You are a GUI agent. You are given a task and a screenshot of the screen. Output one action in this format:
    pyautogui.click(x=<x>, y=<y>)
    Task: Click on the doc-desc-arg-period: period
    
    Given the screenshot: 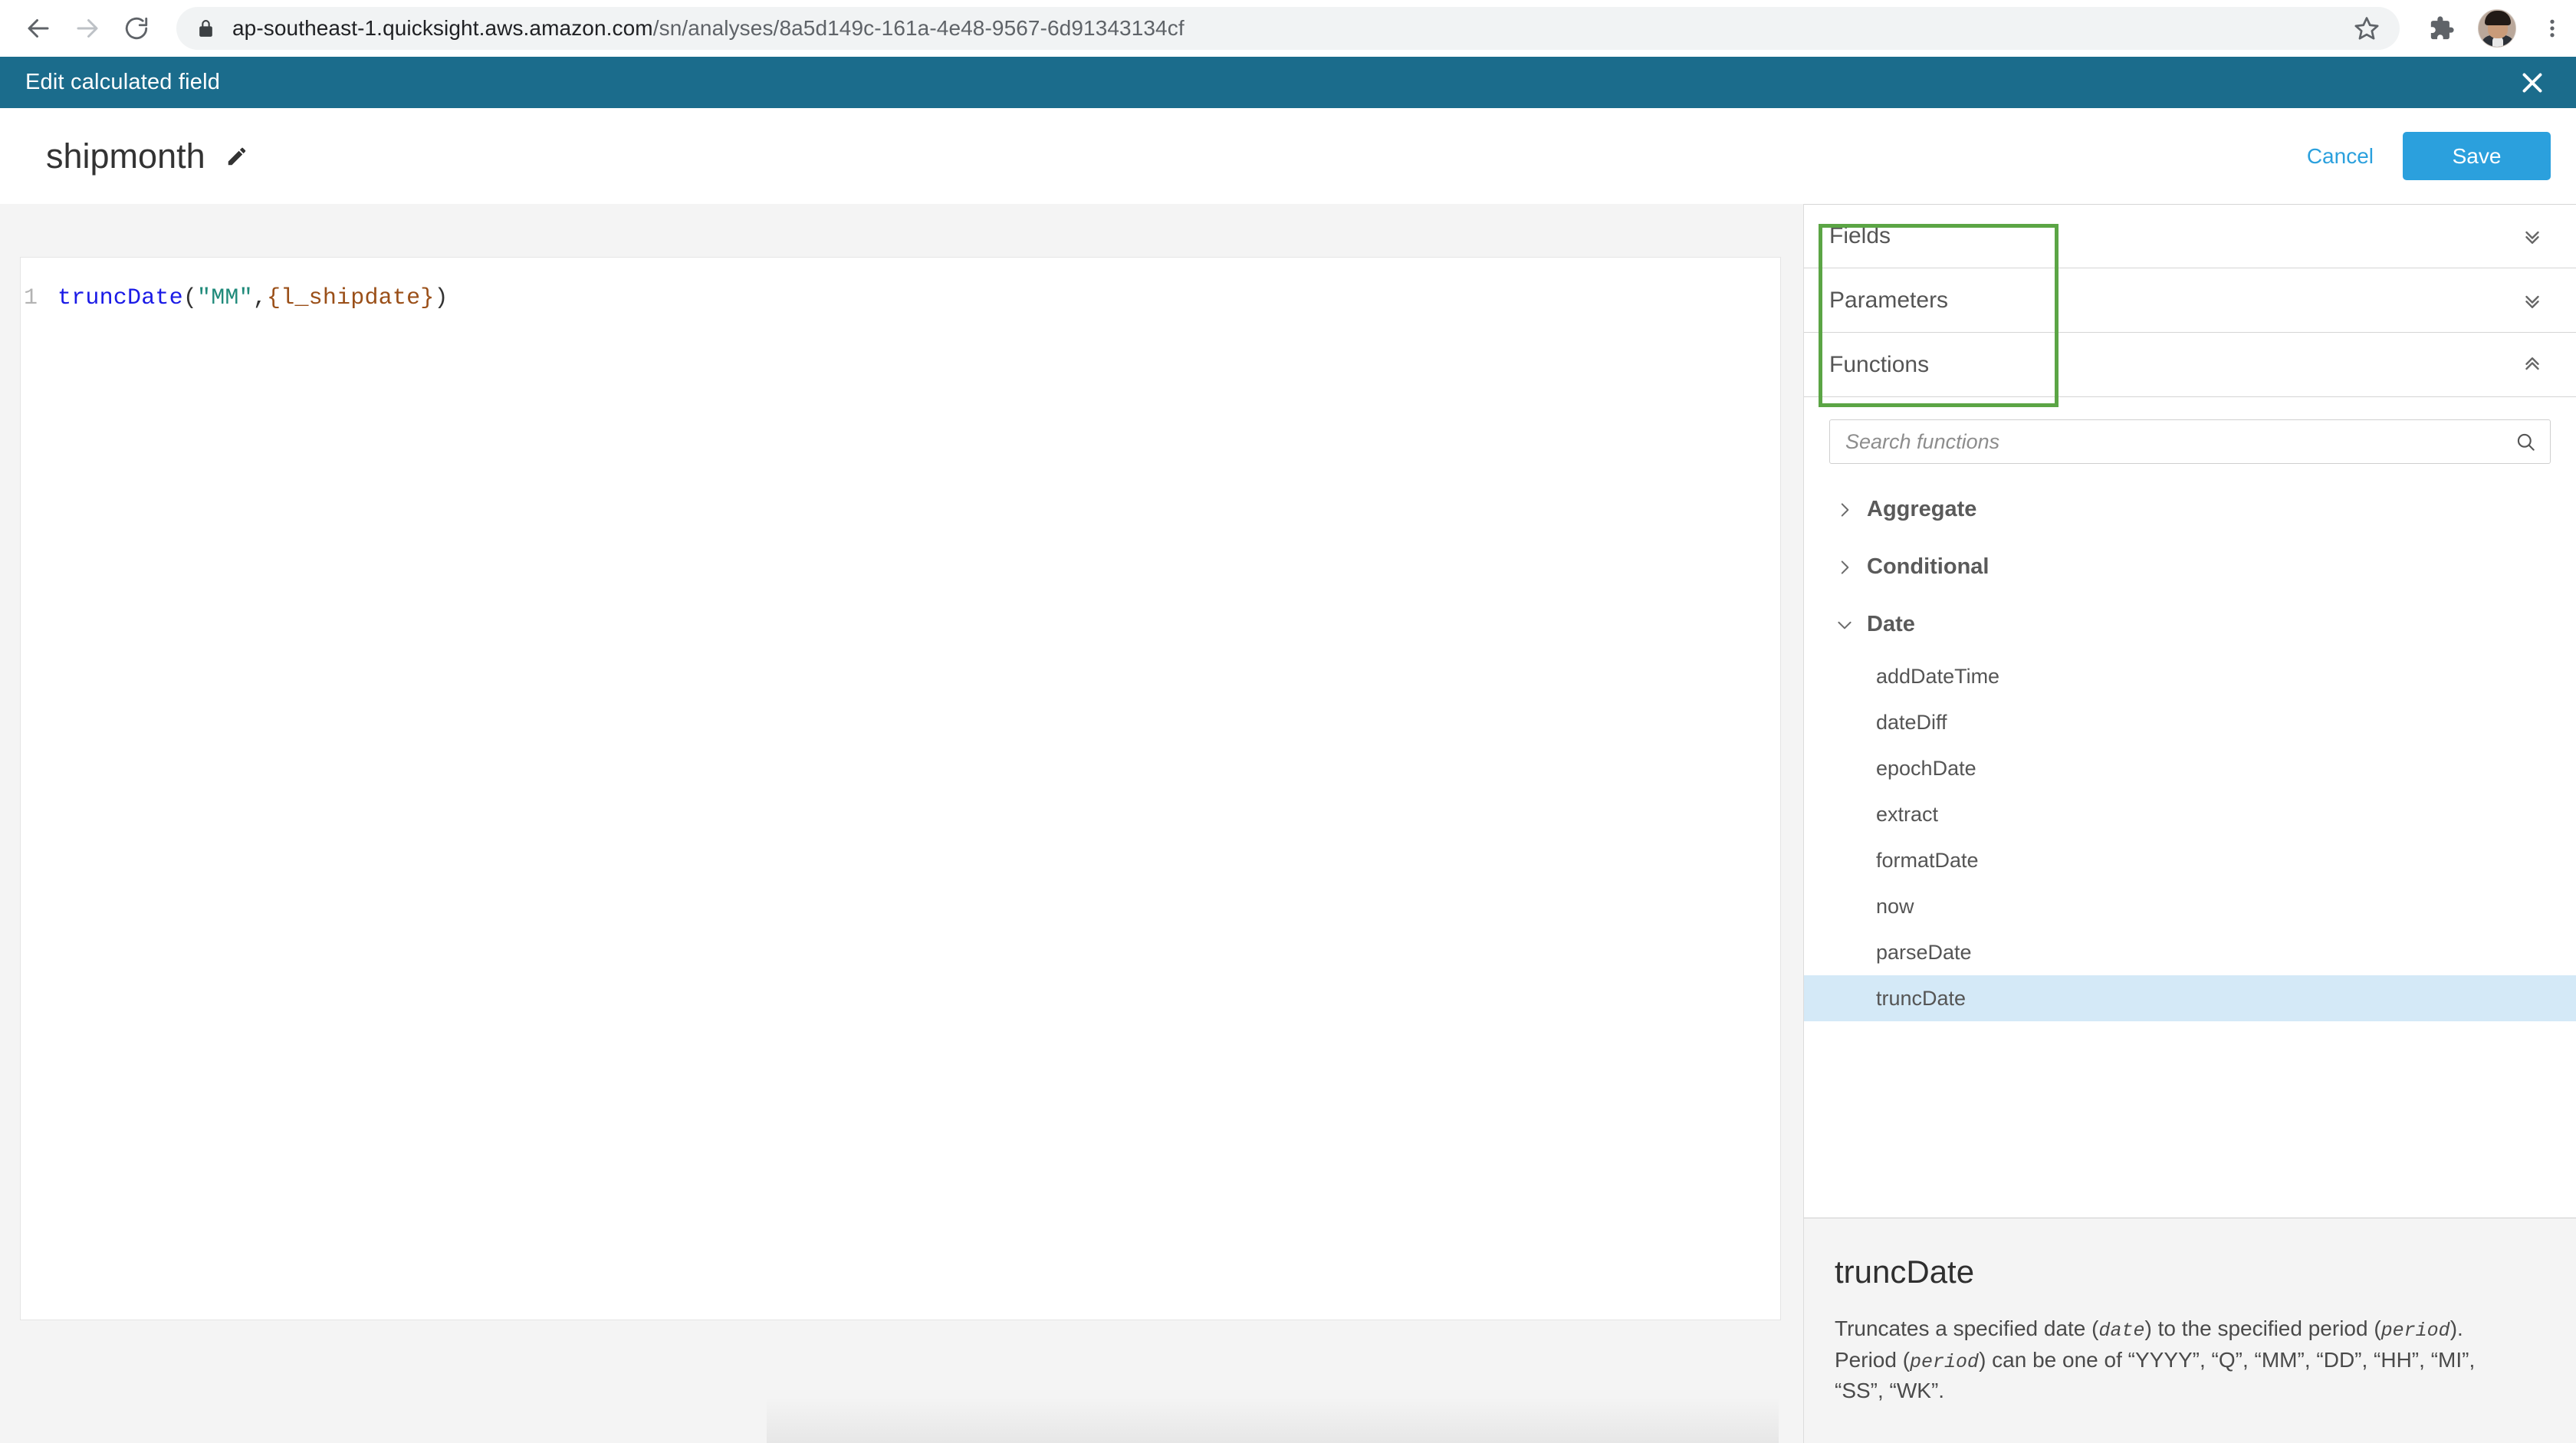 What is the action you would take?
    pyautogui.click(x=2415, y=1331)
    